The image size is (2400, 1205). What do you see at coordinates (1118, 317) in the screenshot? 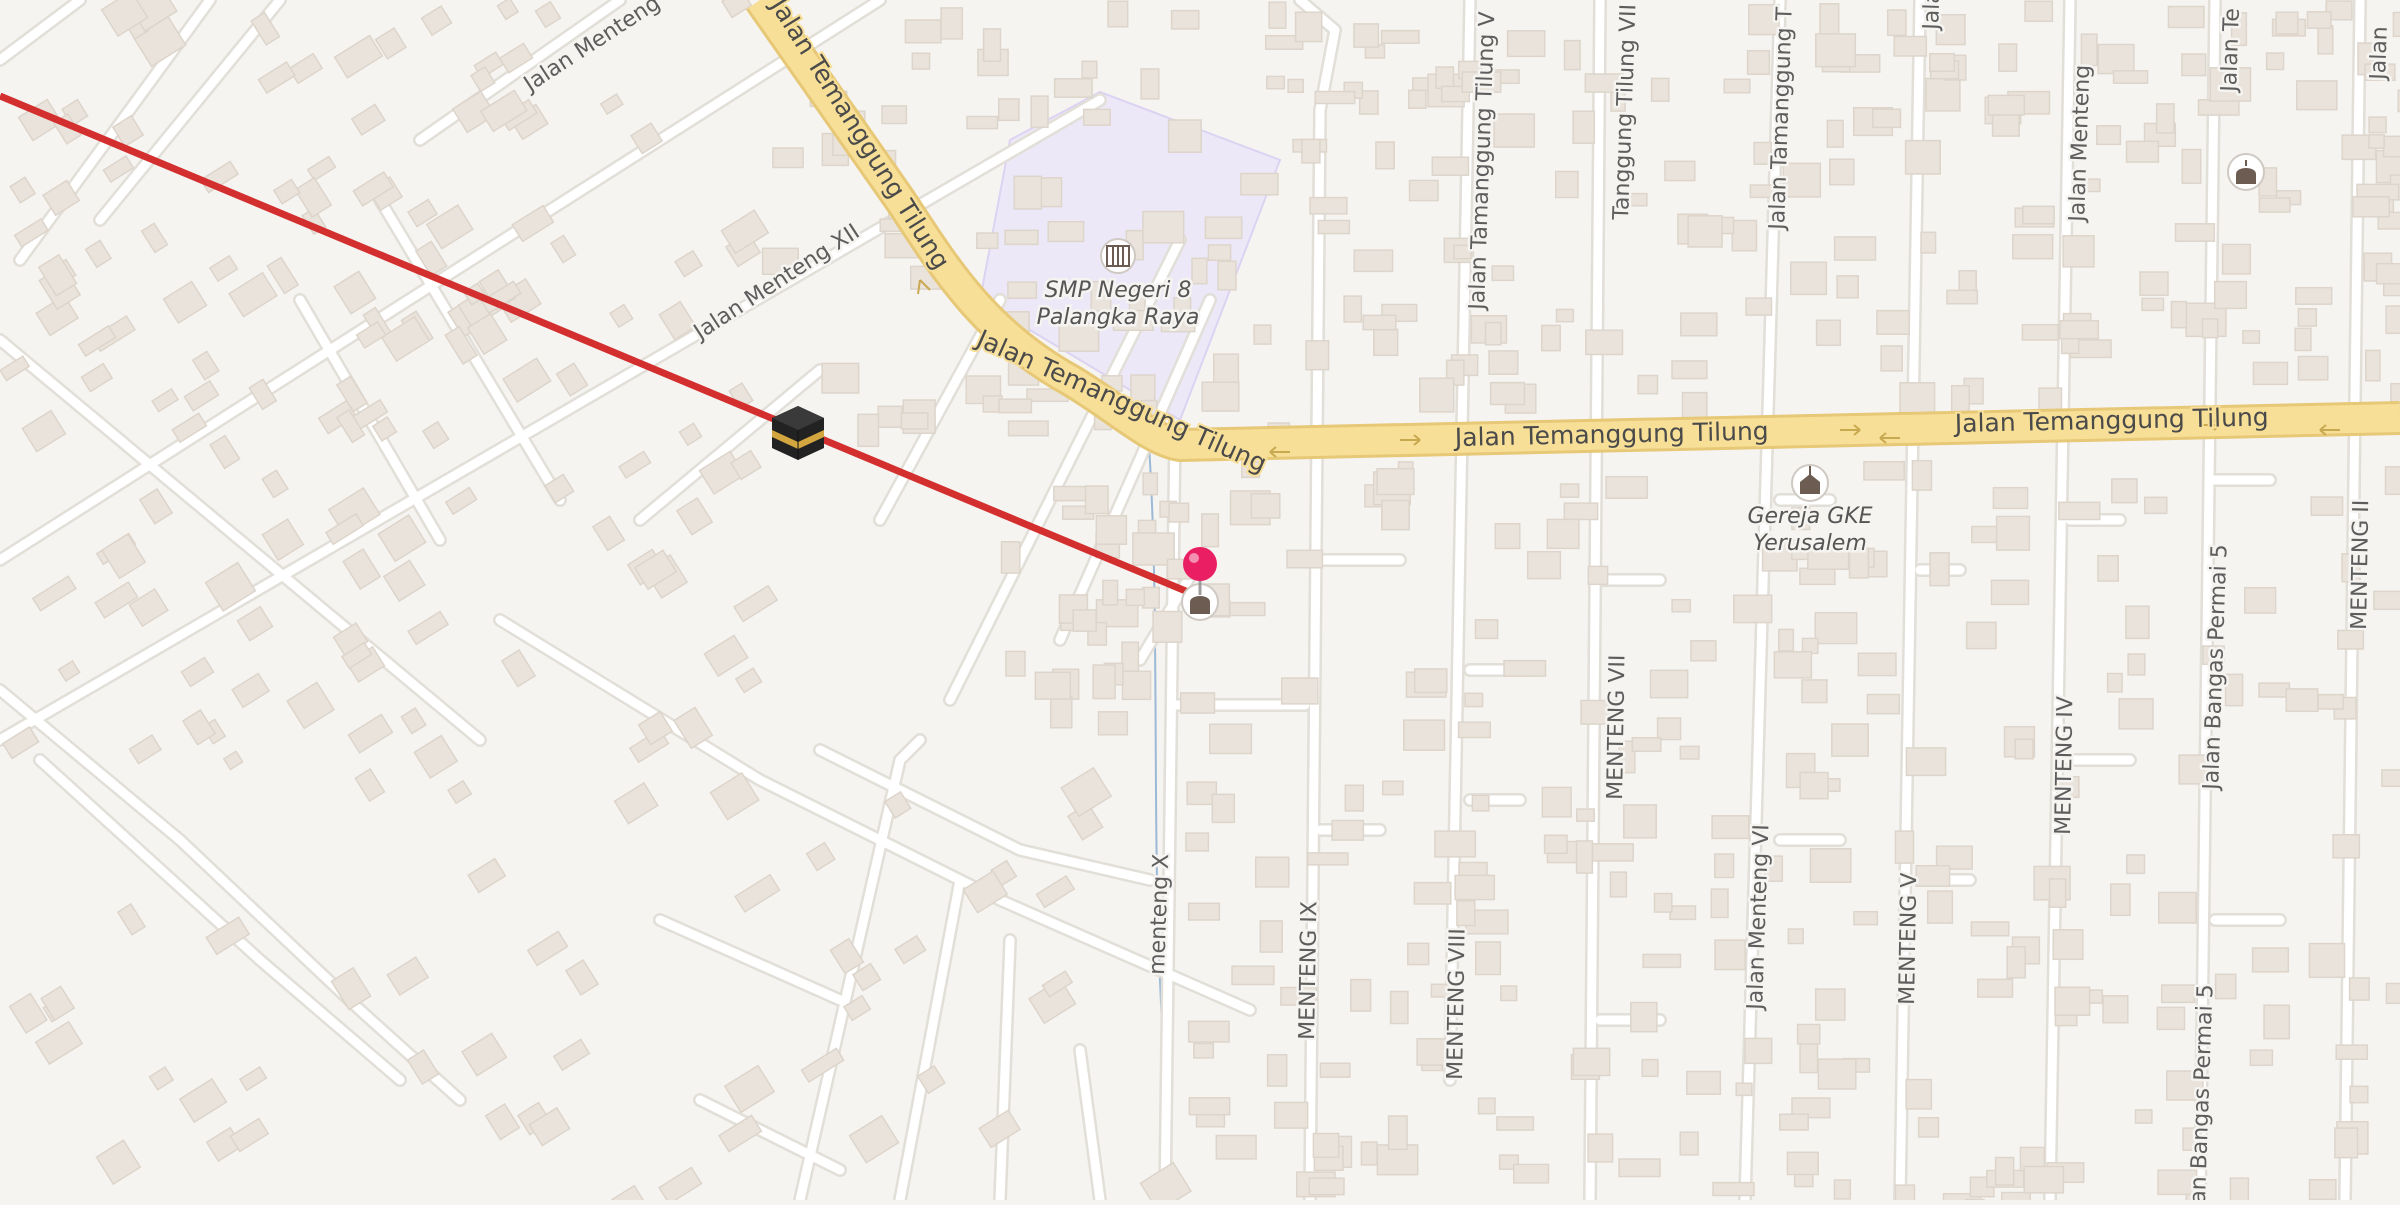
I see `school-name-line2: Palangka Raya` at bounding box center [1118, 317].